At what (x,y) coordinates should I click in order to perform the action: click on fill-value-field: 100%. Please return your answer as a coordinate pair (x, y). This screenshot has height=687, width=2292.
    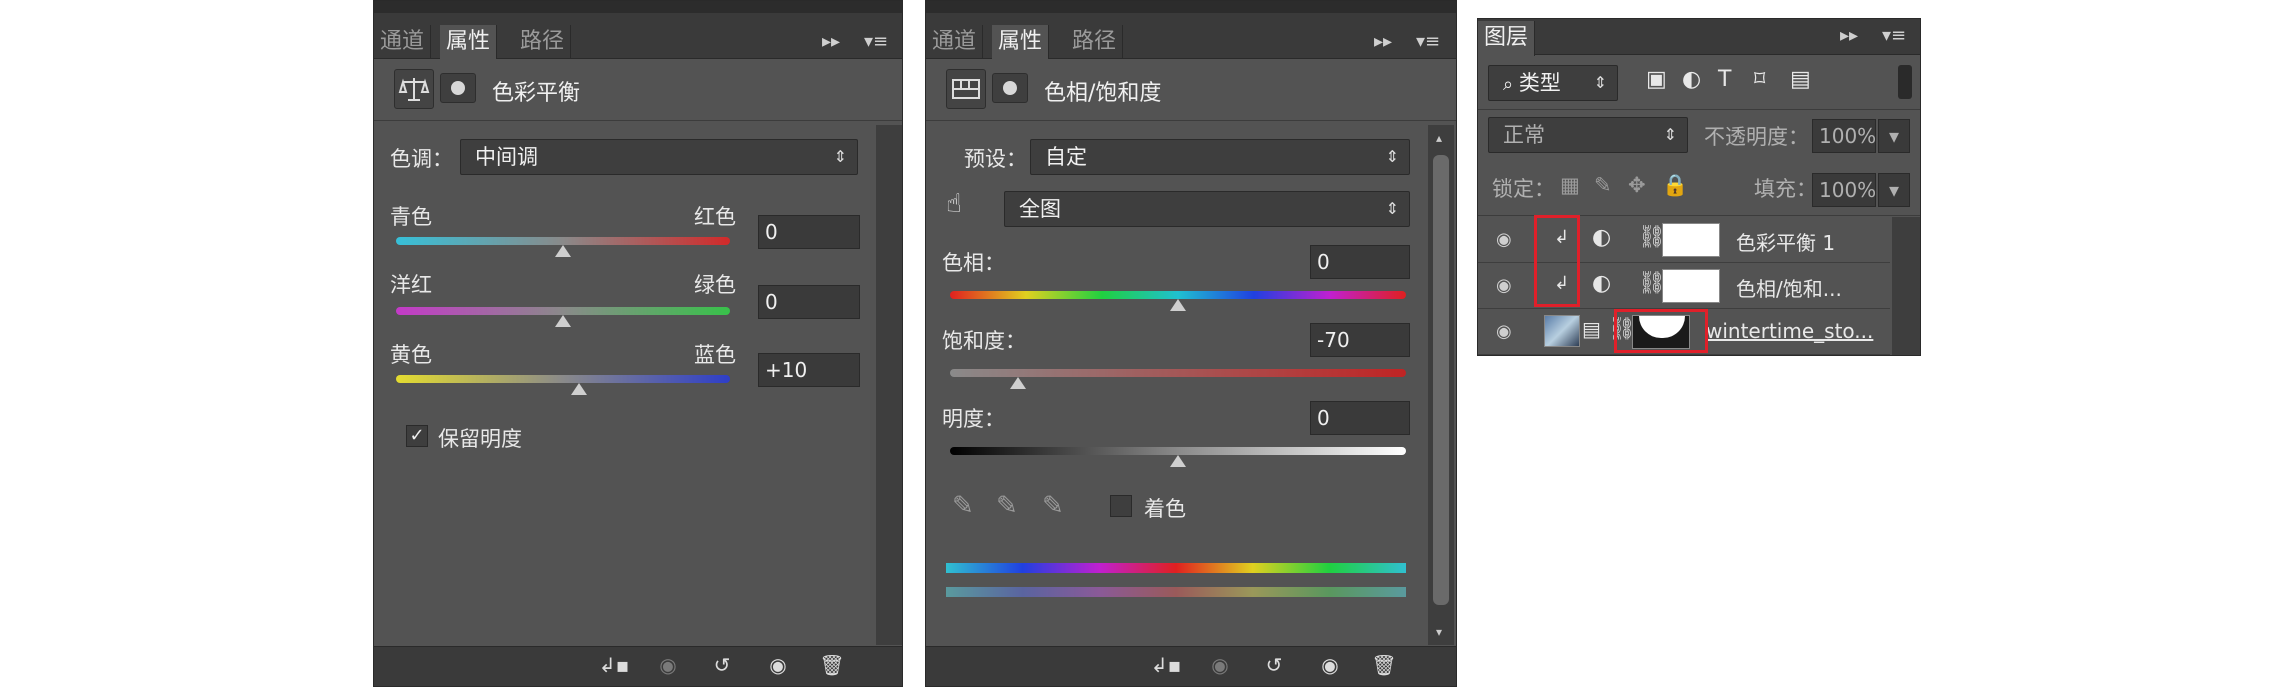
    Looking at the image, I should click on (1844, 190).